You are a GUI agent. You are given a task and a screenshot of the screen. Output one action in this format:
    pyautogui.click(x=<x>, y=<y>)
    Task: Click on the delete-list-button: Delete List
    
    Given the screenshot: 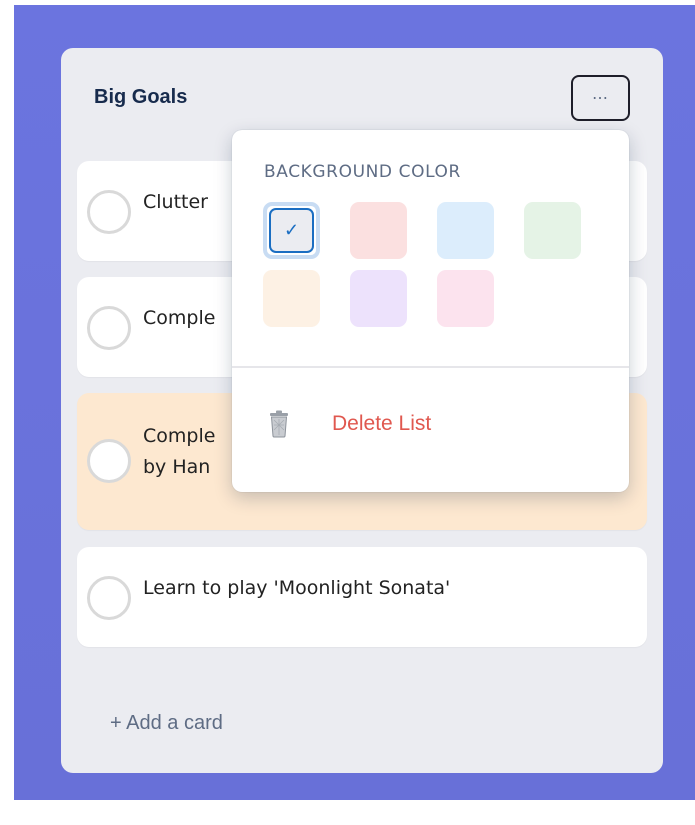 What is the action you would take?
    pyautogui.click(x=349, y=424)
    